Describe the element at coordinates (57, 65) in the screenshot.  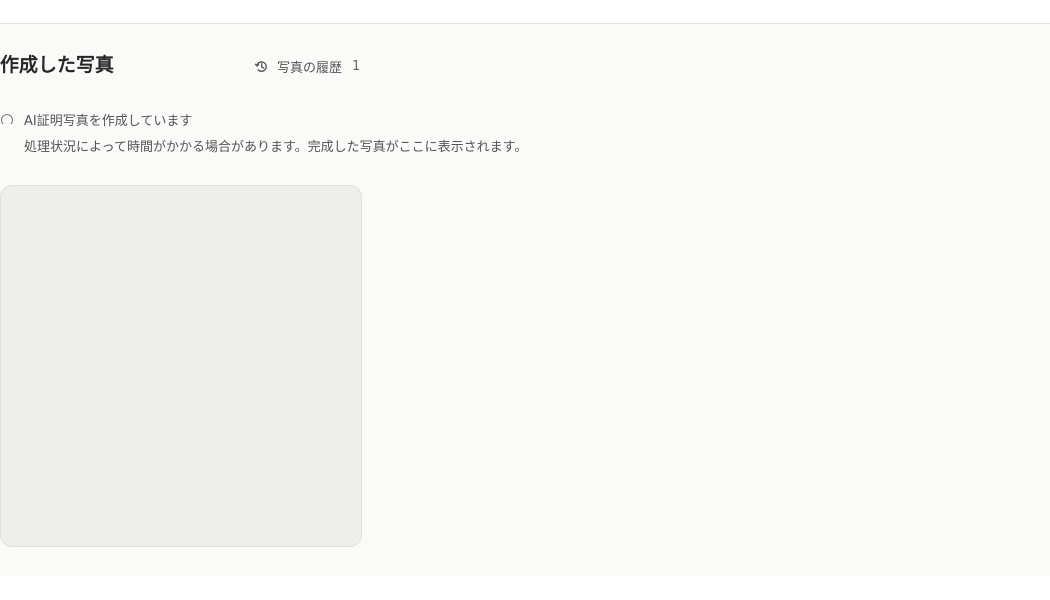
I see `page-title: 作成した写真` at that location.